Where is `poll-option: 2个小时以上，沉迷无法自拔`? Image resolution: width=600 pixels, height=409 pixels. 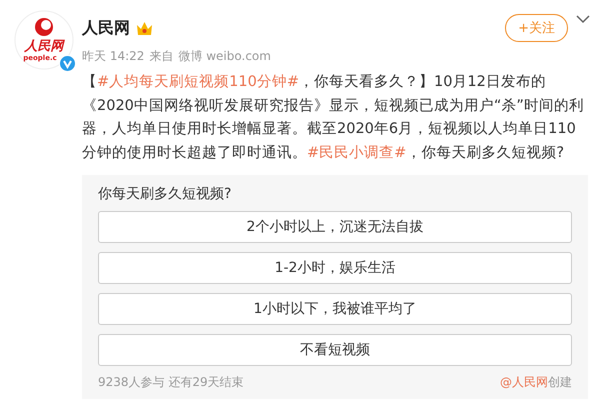 poll-option: 2个小时以上，沉迷无法自拔 is located at coordinates (335, 227).